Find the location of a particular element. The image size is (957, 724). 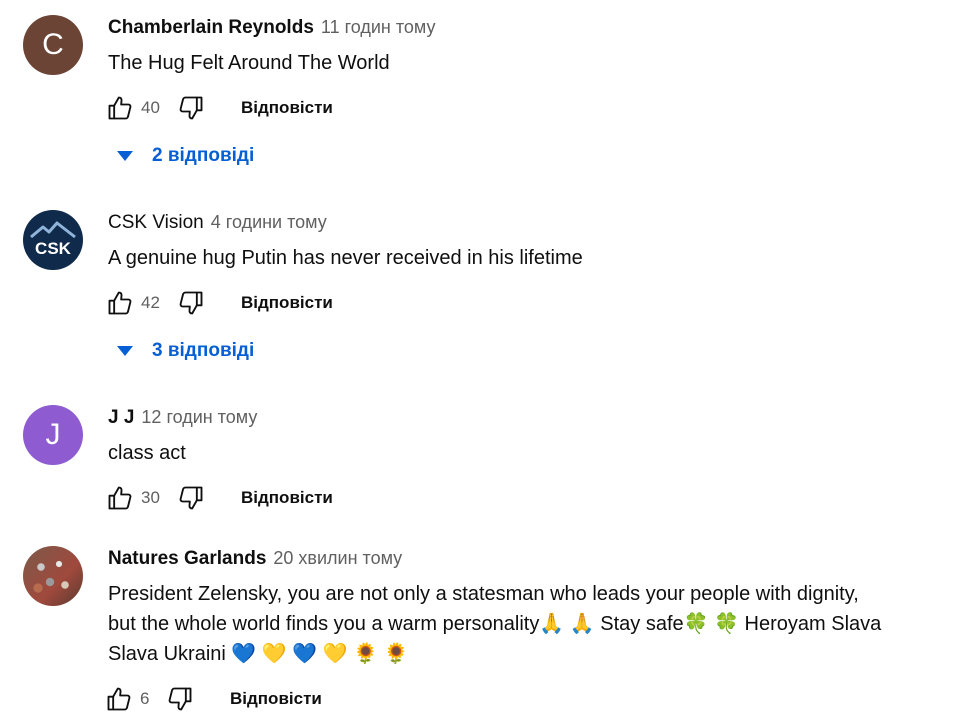

replies-count-label: 3 відповіді is located at coordinates (203, 350).